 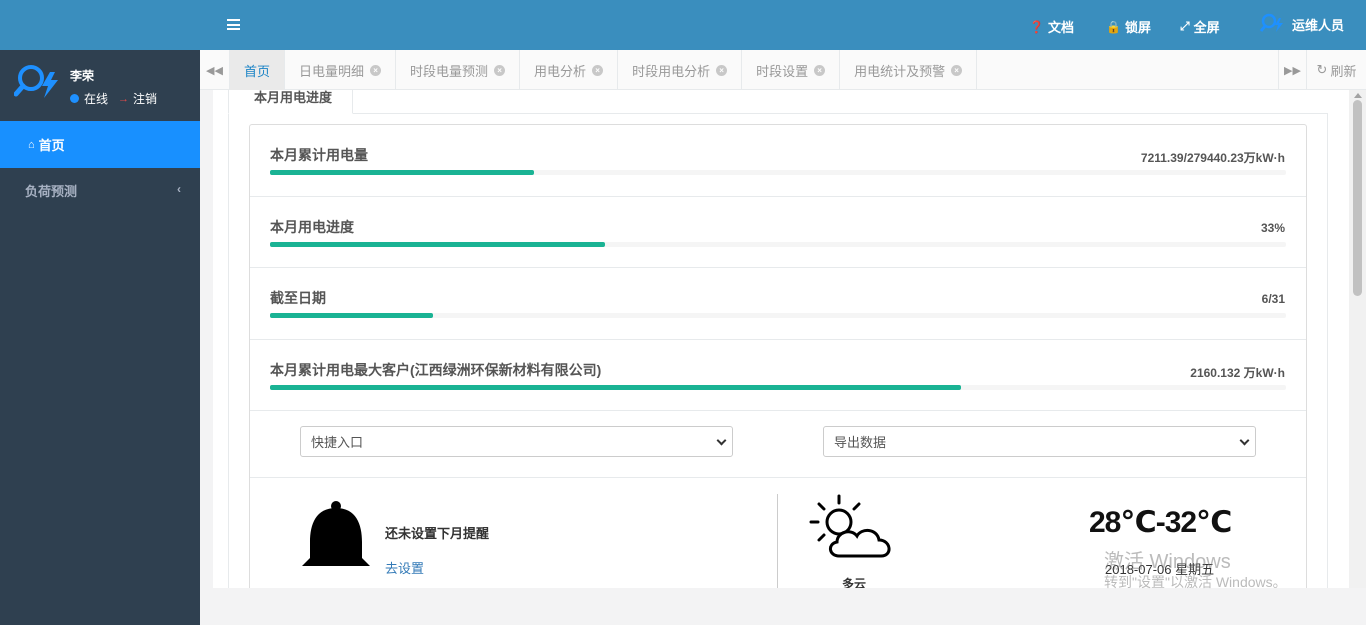 I want to click on logout-icon: →, so click(x=123, y=99).